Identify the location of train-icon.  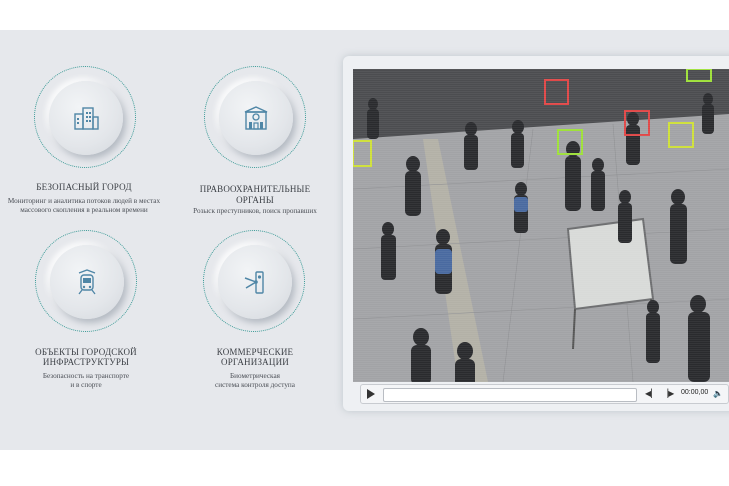
(87, 282).